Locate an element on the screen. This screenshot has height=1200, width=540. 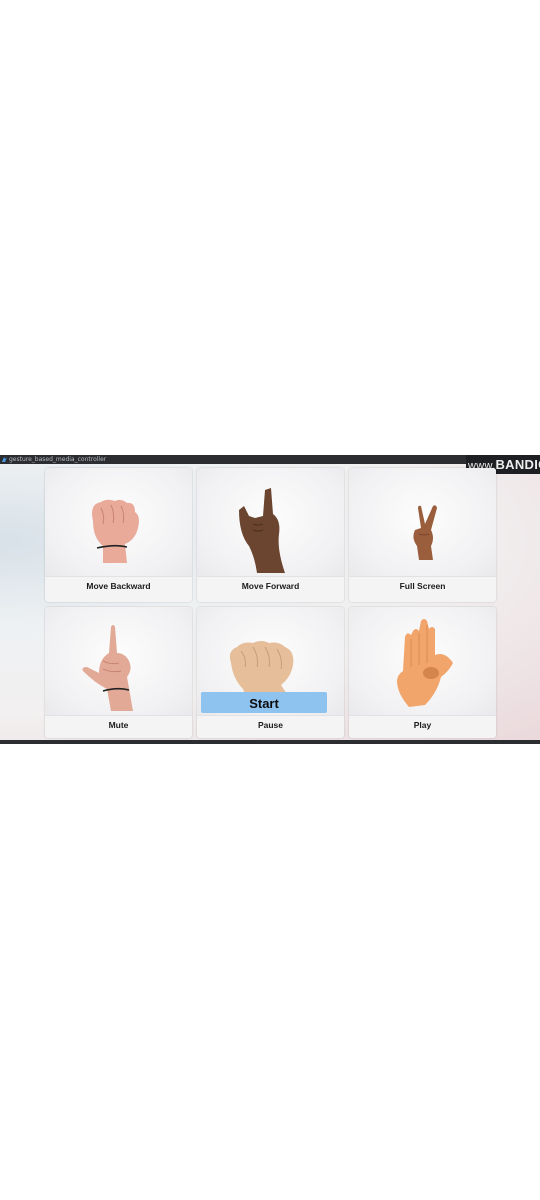
gesture-label: Play is located at coordinates (422, 725).